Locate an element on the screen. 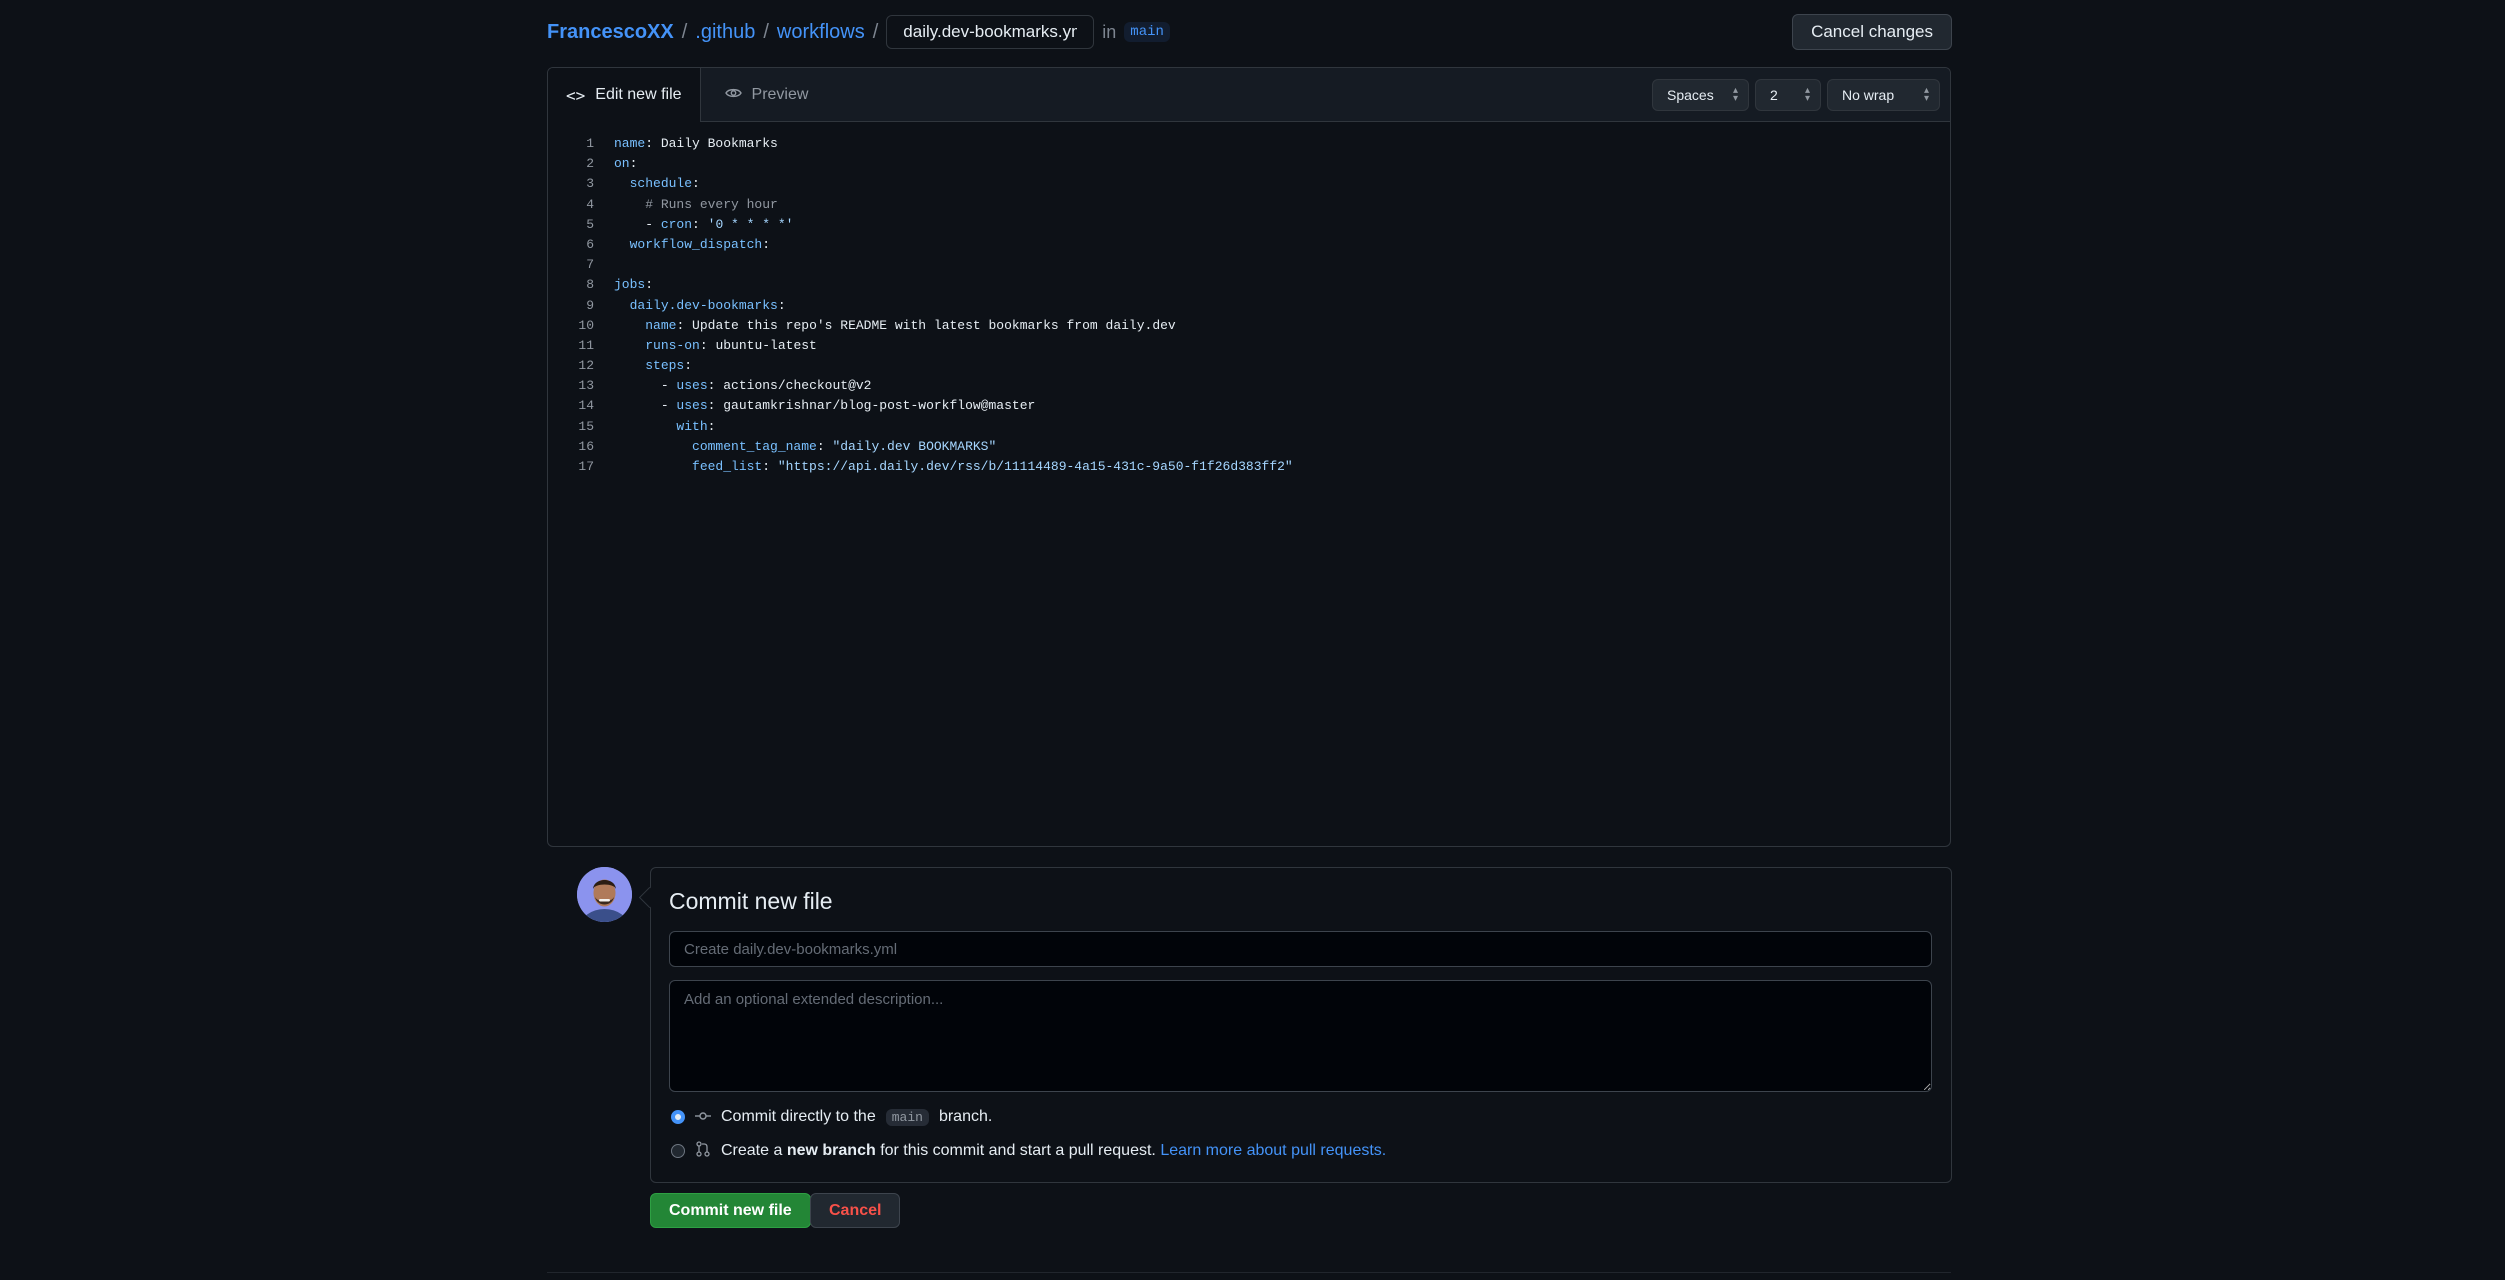  commit-new-file-button: Commit new file is located at coordinates (730, 1210).